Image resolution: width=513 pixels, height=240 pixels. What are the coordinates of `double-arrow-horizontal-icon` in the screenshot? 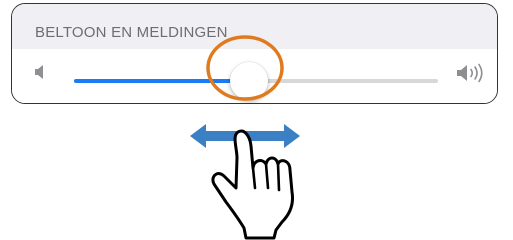 It's located at (245, 136).